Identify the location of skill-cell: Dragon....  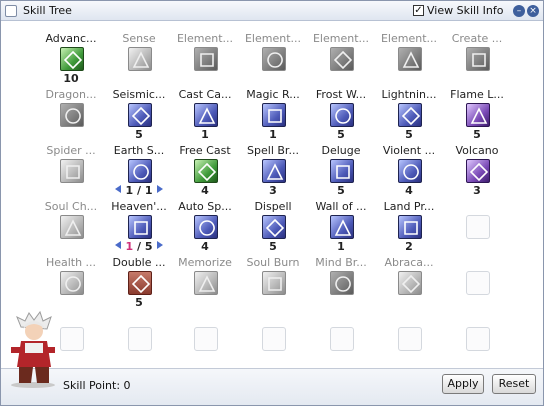
(71, 107).